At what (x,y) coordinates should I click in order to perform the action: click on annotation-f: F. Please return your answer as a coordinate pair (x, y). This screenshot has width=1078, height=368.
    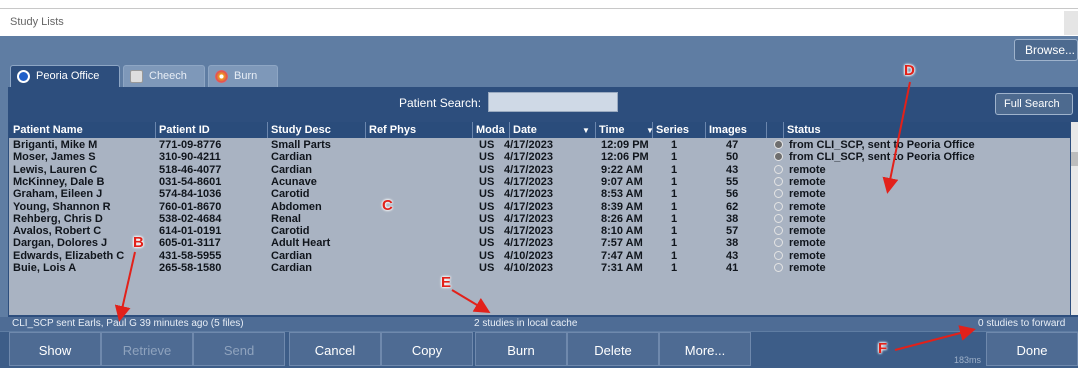
    Looking at the image, I should click on (883, 348).